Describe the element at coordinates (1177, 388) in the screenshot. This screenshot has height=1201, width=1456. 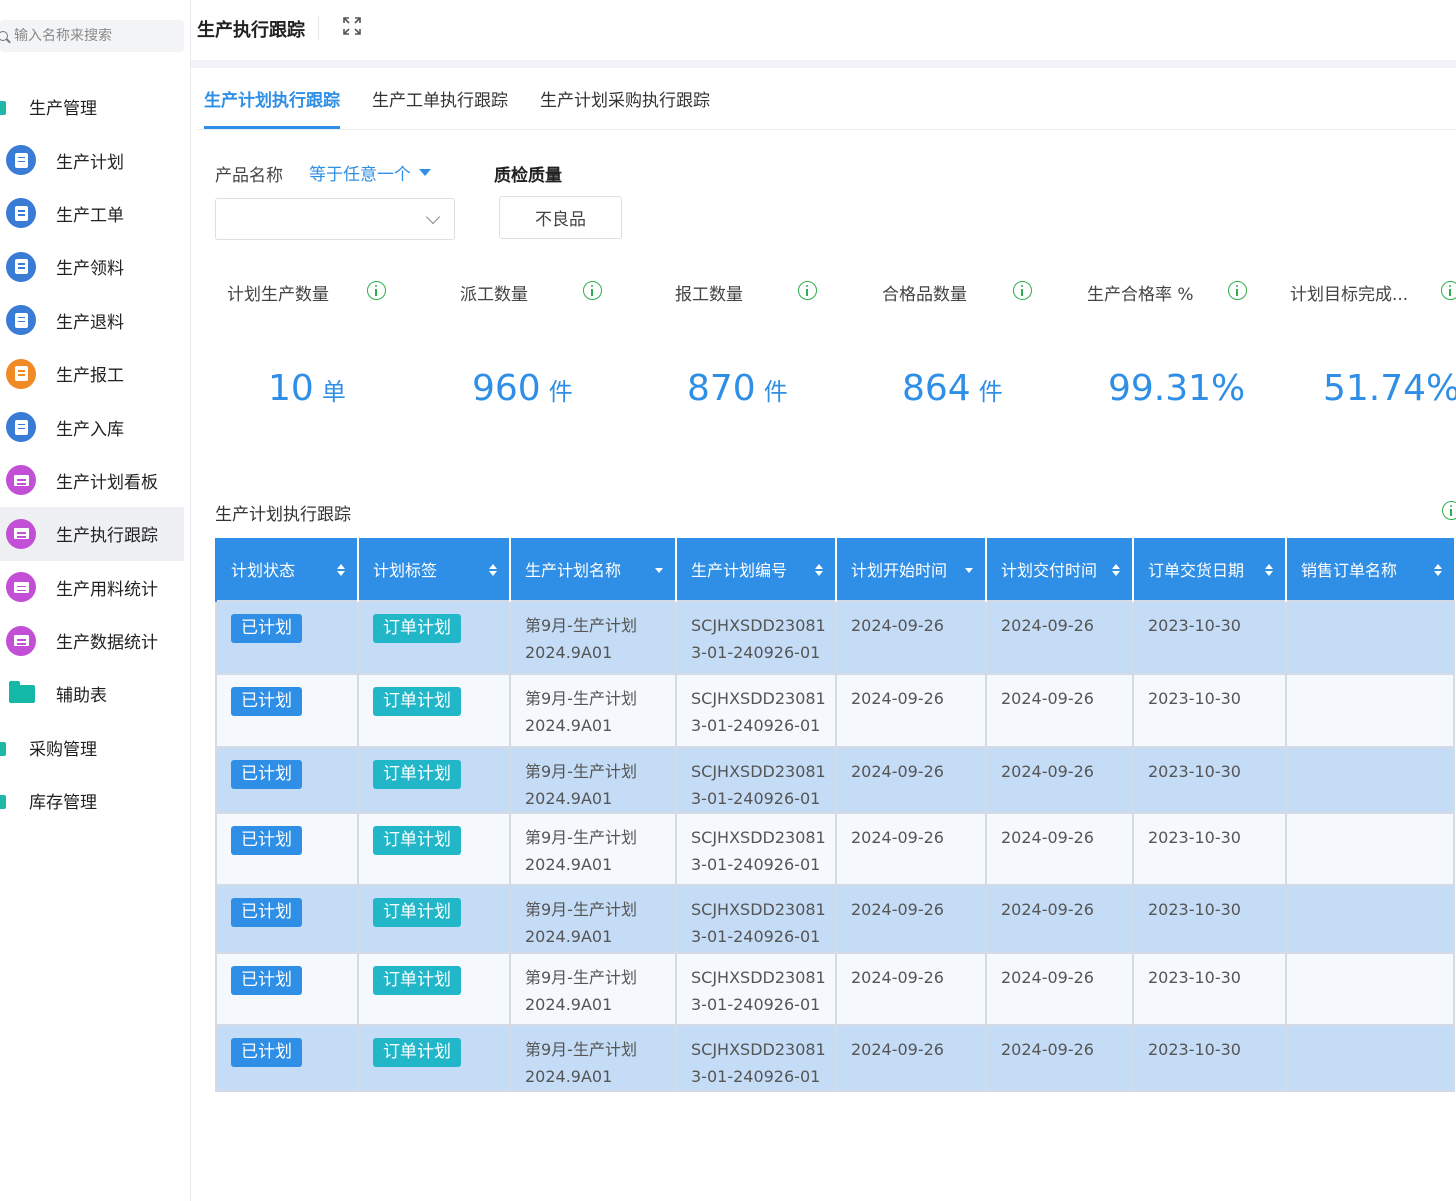
I see `kpi-value: 99.31%` at that location.